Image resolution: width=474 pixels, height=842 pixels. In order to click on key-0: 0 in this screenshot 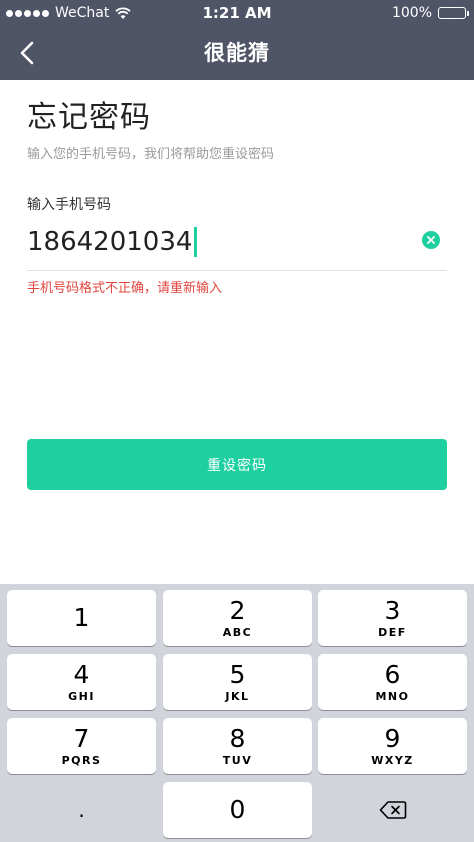, I will do `click(237, 810)`.